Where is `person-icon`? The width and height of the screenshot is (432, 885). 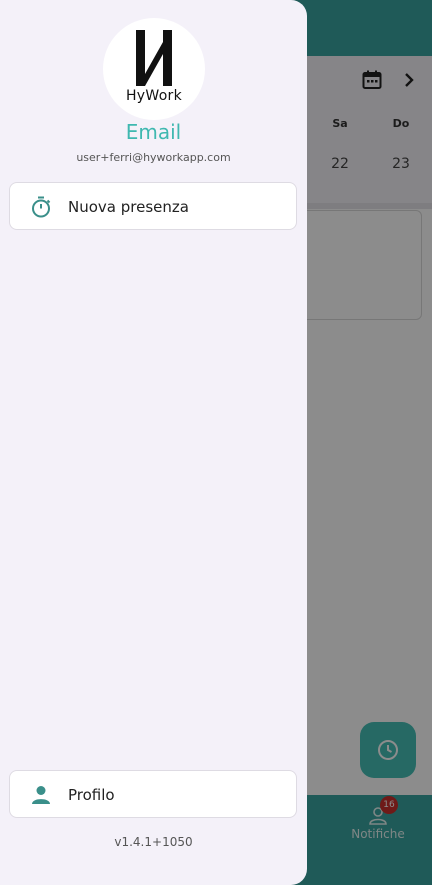
person-icon is located at coordinates (41, 795).